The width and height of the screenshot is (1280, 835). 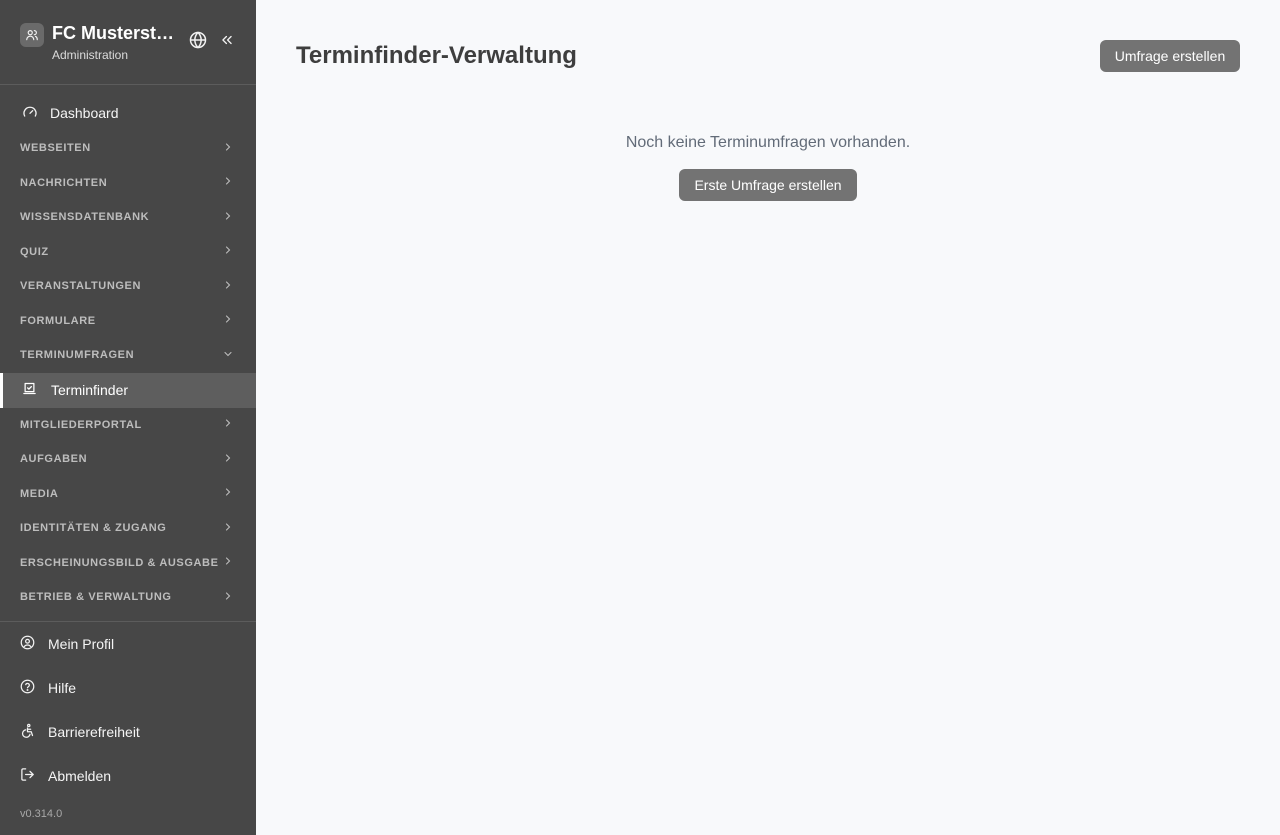 I want to click on create-first-poll-button: Erste Umfrage erstellen, so click(x=768, y=185).